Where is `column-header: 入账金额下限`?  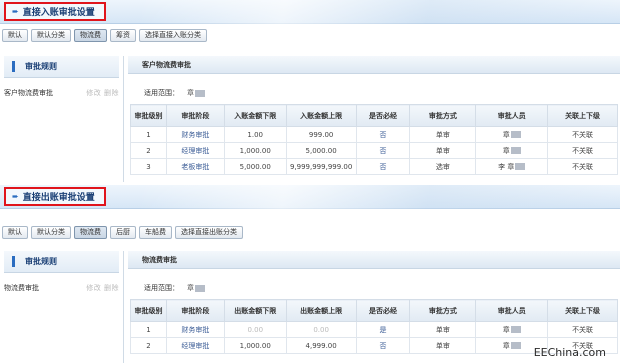
column-header: 入账金额下限 is located at coordinates (255, 115).